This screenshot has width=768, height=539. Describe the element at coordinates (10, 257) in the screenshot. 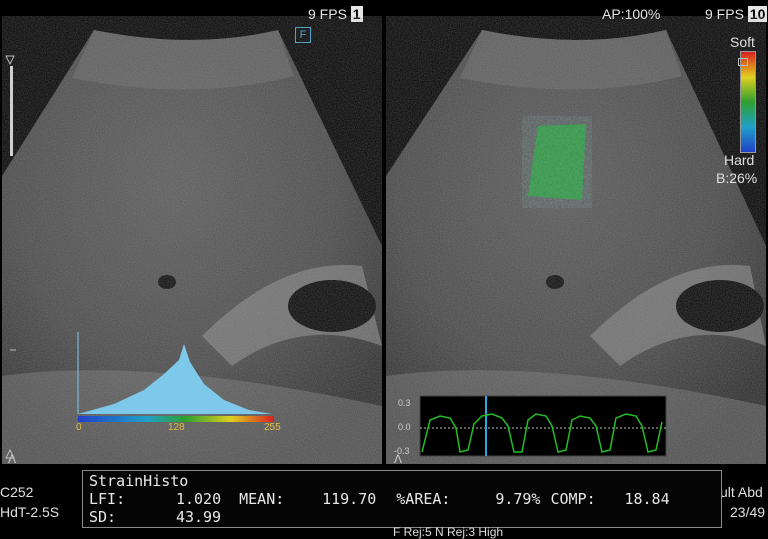

I see `left-depth-scale` at that location.